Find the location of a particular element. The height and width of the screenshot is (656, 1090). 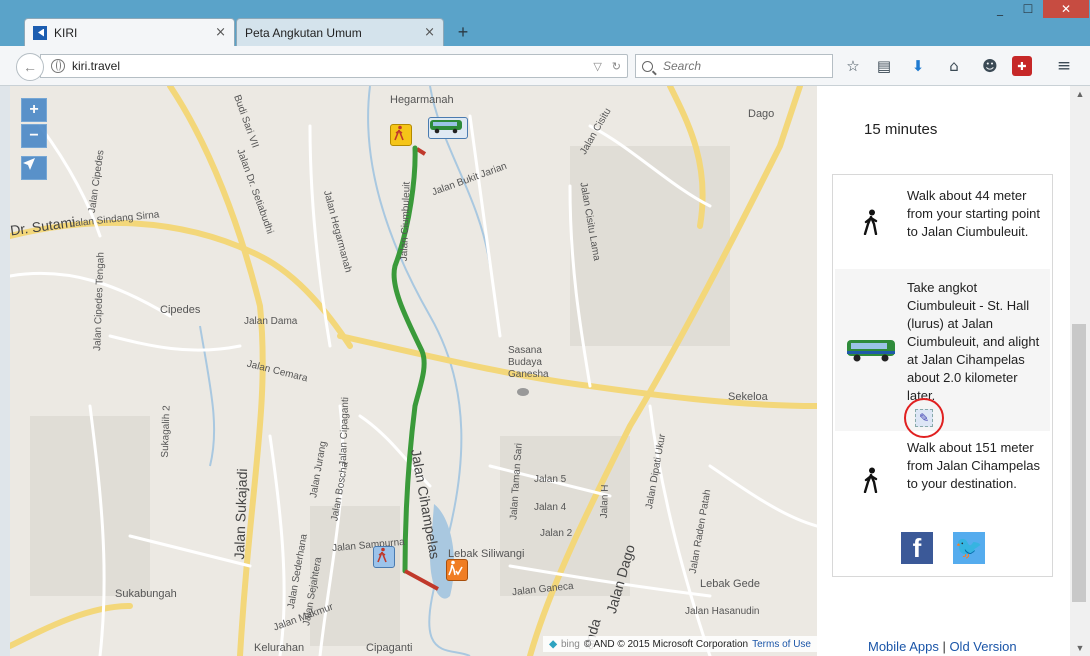

twitter-icon: 🐦 is located at coordinates (969, 547).